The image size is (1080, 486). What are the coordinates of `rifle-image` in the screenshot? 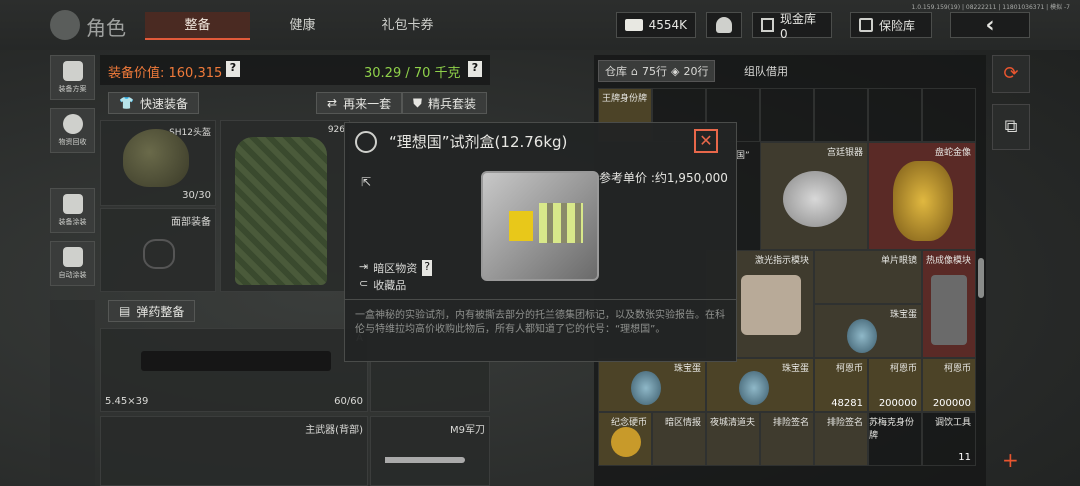 It's located at (236, 361).